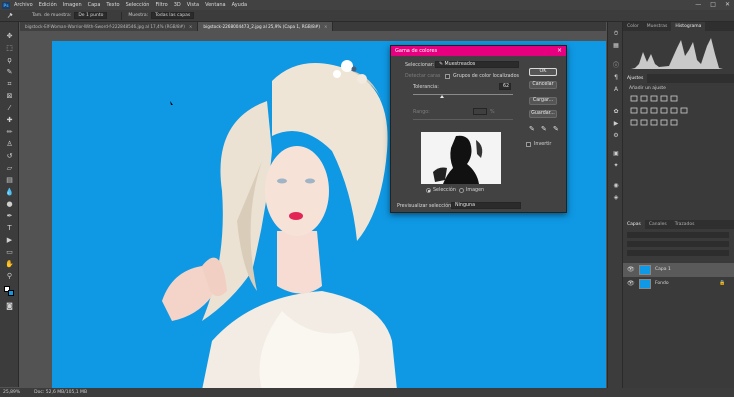  What do you see at coordinates (657, 26) in the screenshot?
I see `tab-swatches: Muestras` at bounding box center [657, 26].